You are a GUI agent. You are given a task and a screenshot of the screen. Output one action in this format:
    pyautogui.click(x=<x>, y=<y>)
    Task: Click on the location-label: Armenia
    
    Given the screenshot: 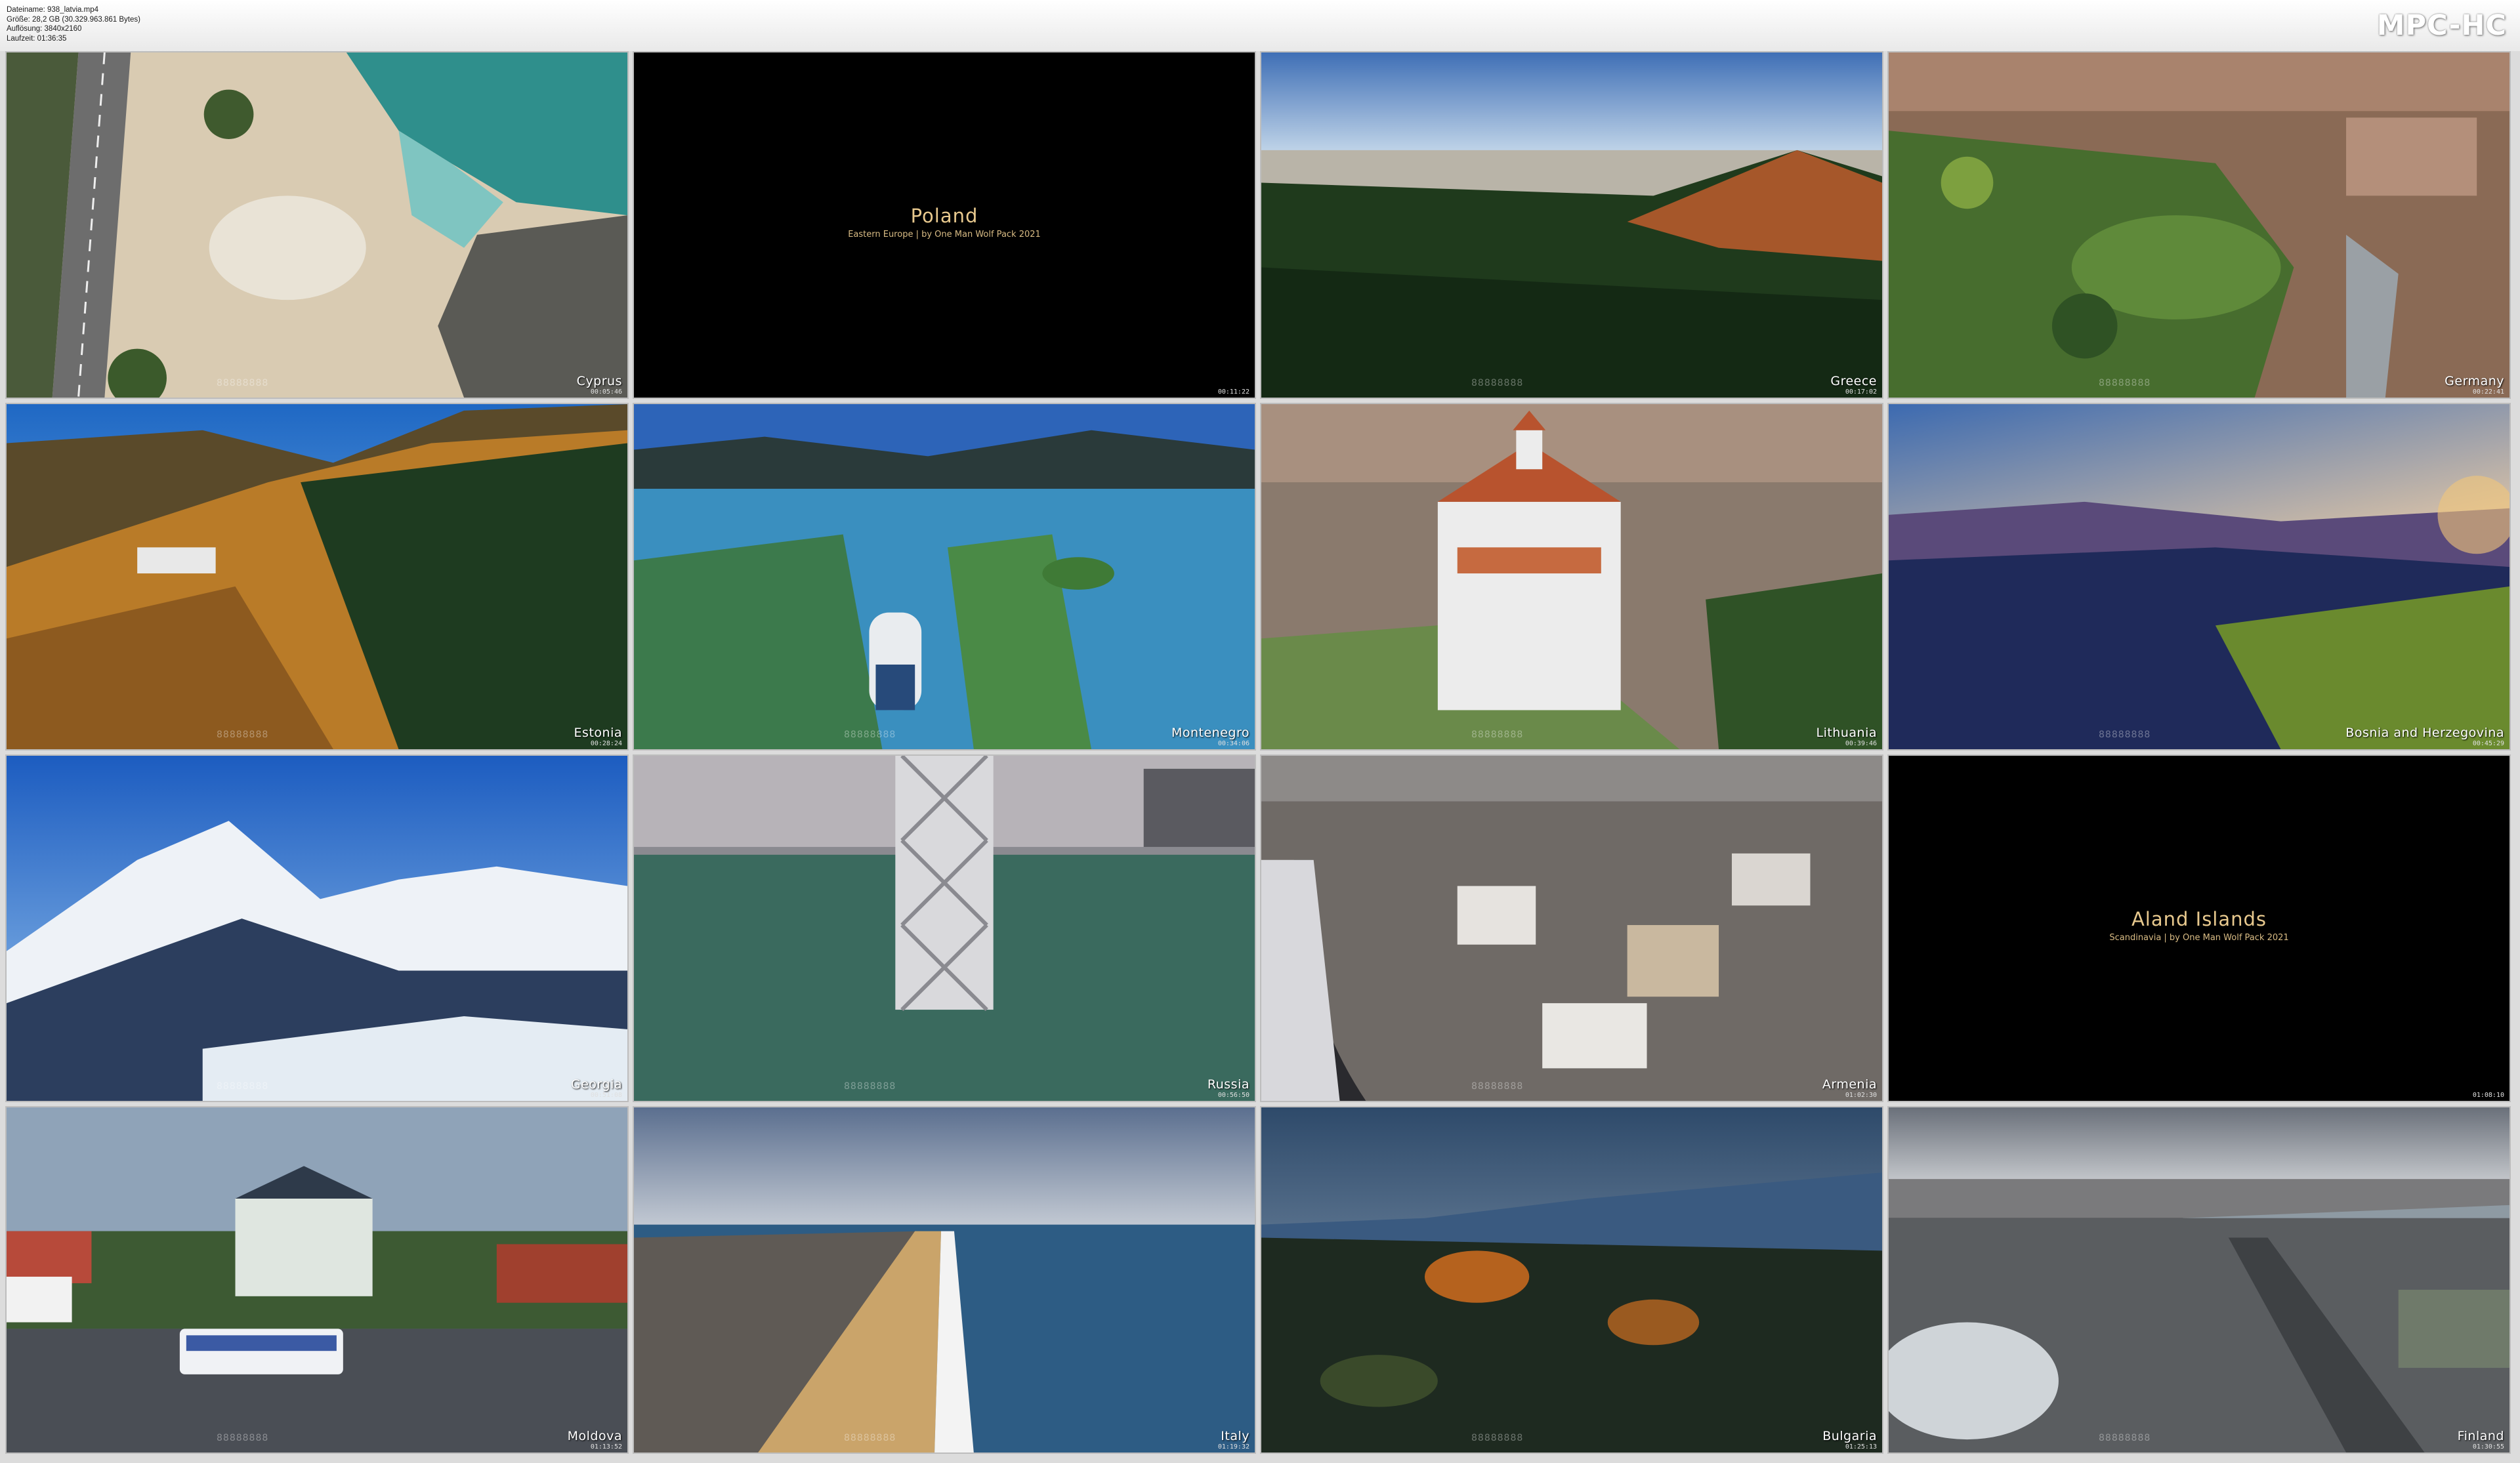 What is the action you would take?
    pyautogui.click(x=1849, y=1084)
    